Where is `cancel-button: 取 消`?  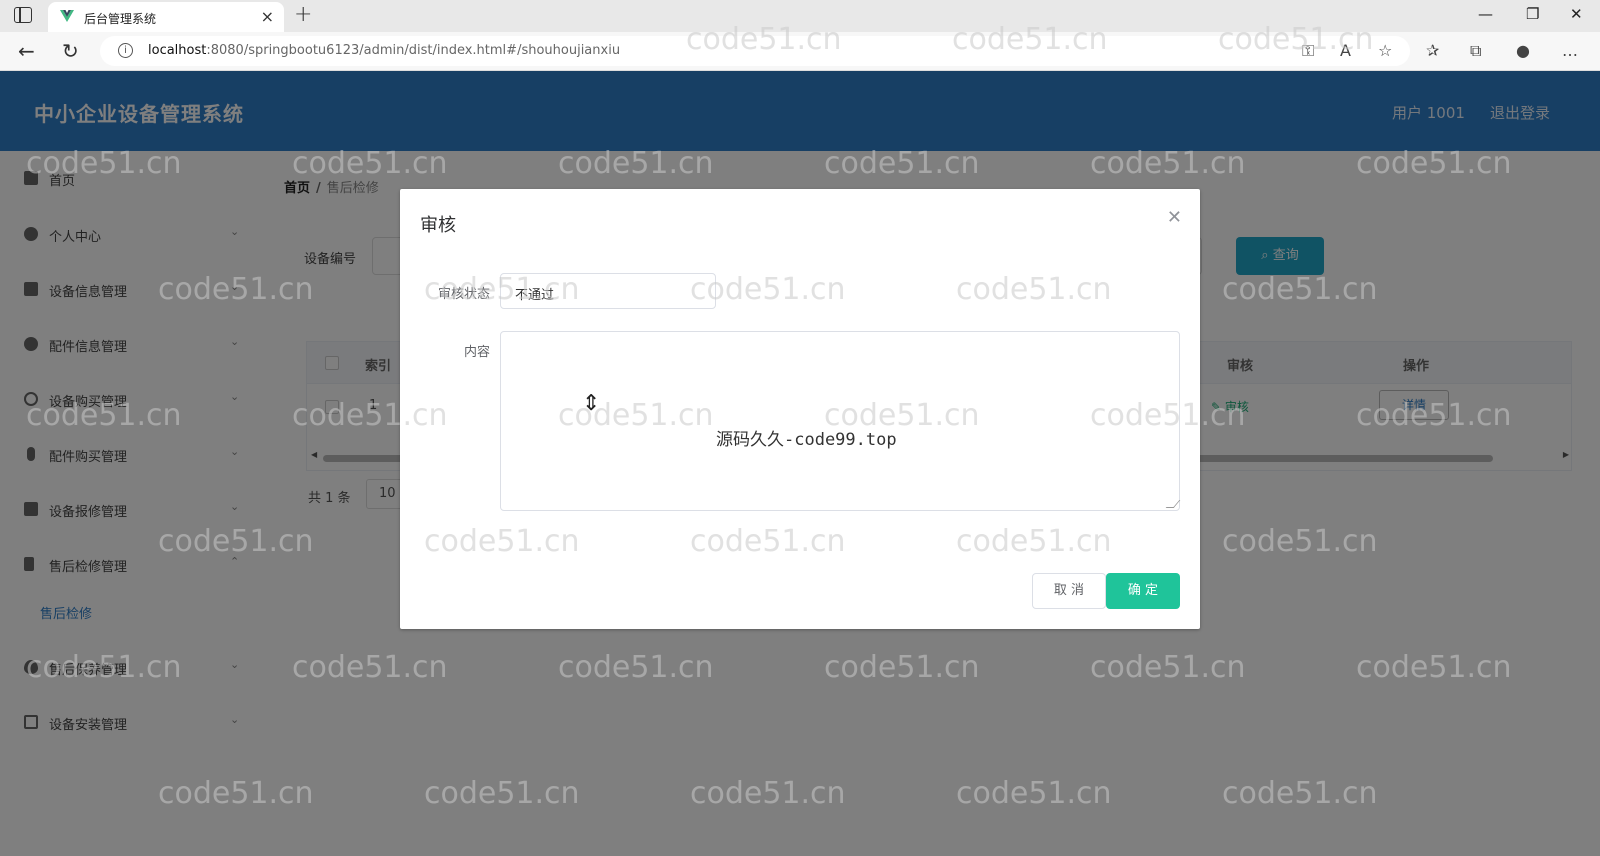 cancel-button: 取 消 is located at coordinates (1069, 591).